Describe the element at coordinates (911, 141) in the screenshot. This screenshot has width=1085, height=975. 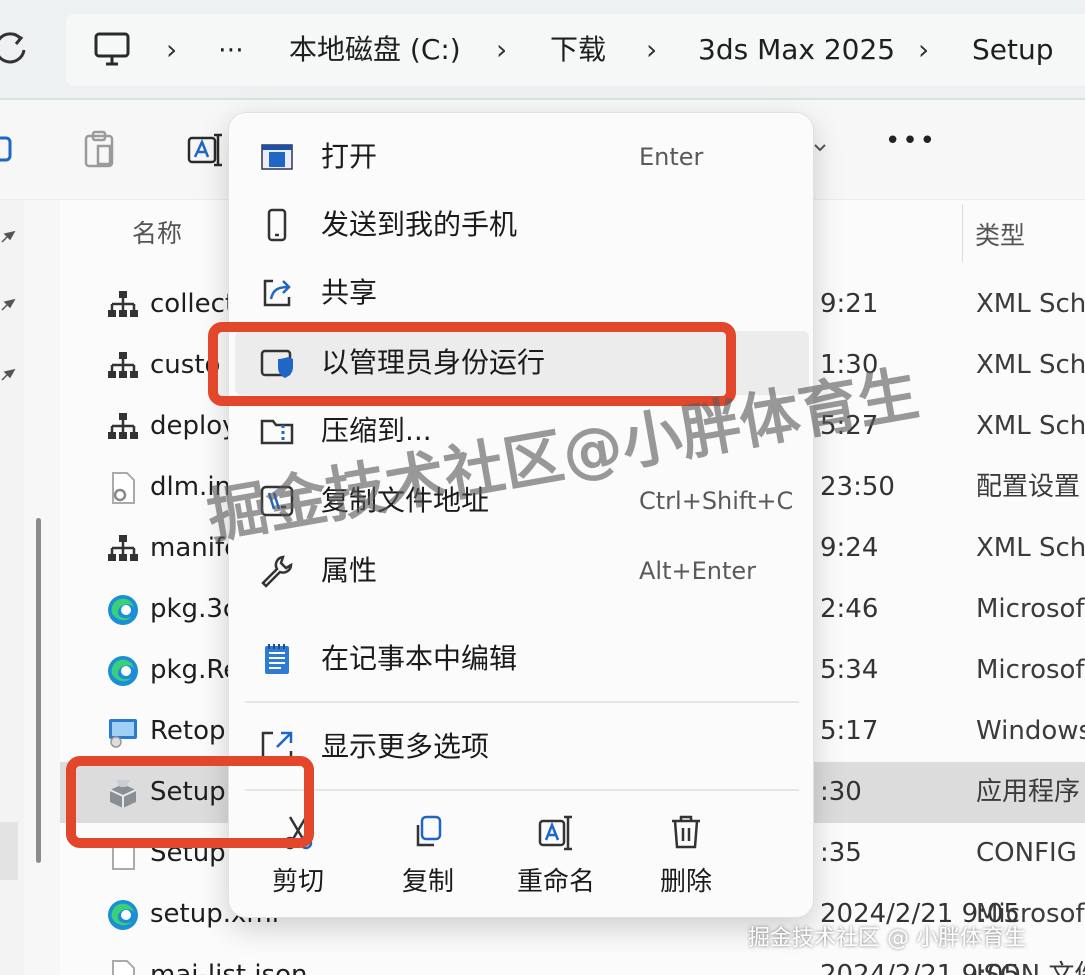
I see `more-options-button: •••` at that location.